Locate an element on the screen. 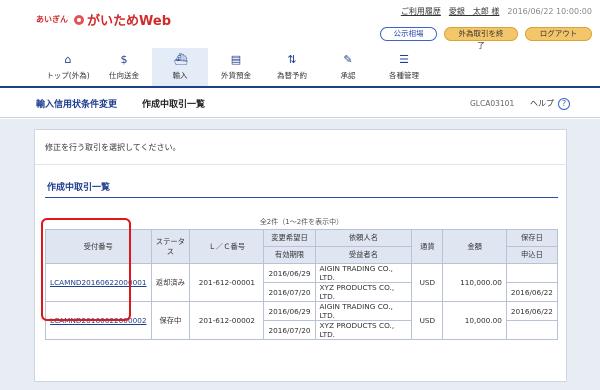 This screenshot has height=390, width=600. nav-label: 承認 is located at coordinates (348, 75).